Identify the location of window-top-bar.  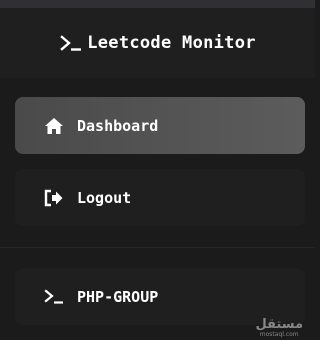
(157, 4).